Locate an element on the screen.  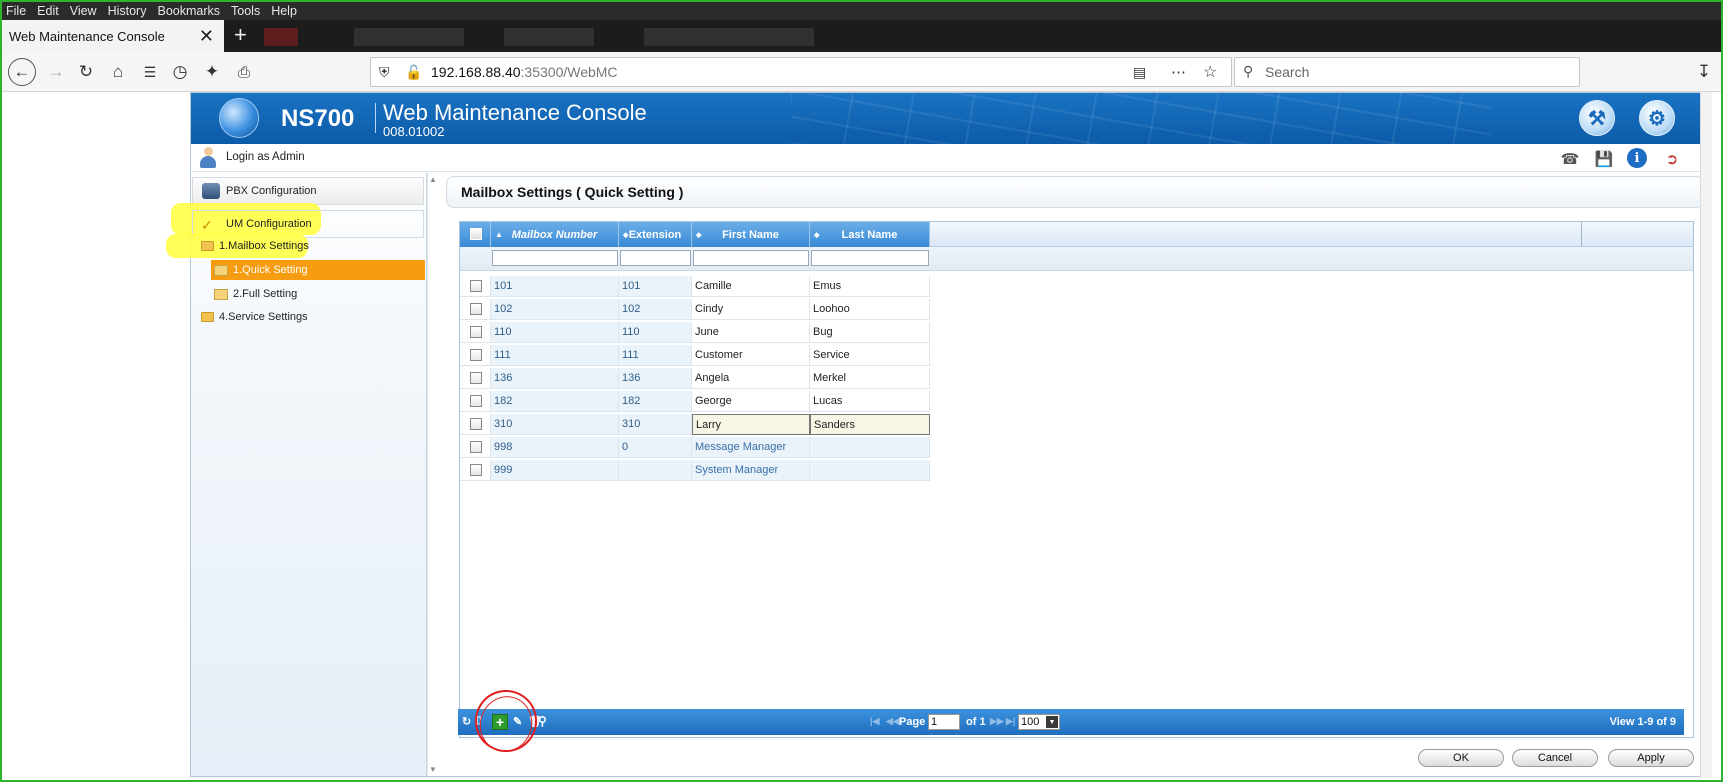
cell-extension: 182 is located at coordinates (655, 401).